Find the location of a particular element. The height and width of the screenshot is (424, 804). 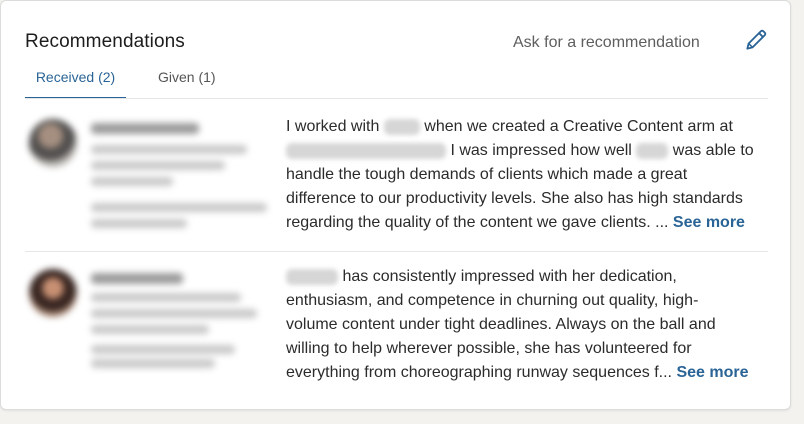

tab-received: Received (2) is located at coordinates (75, 84).